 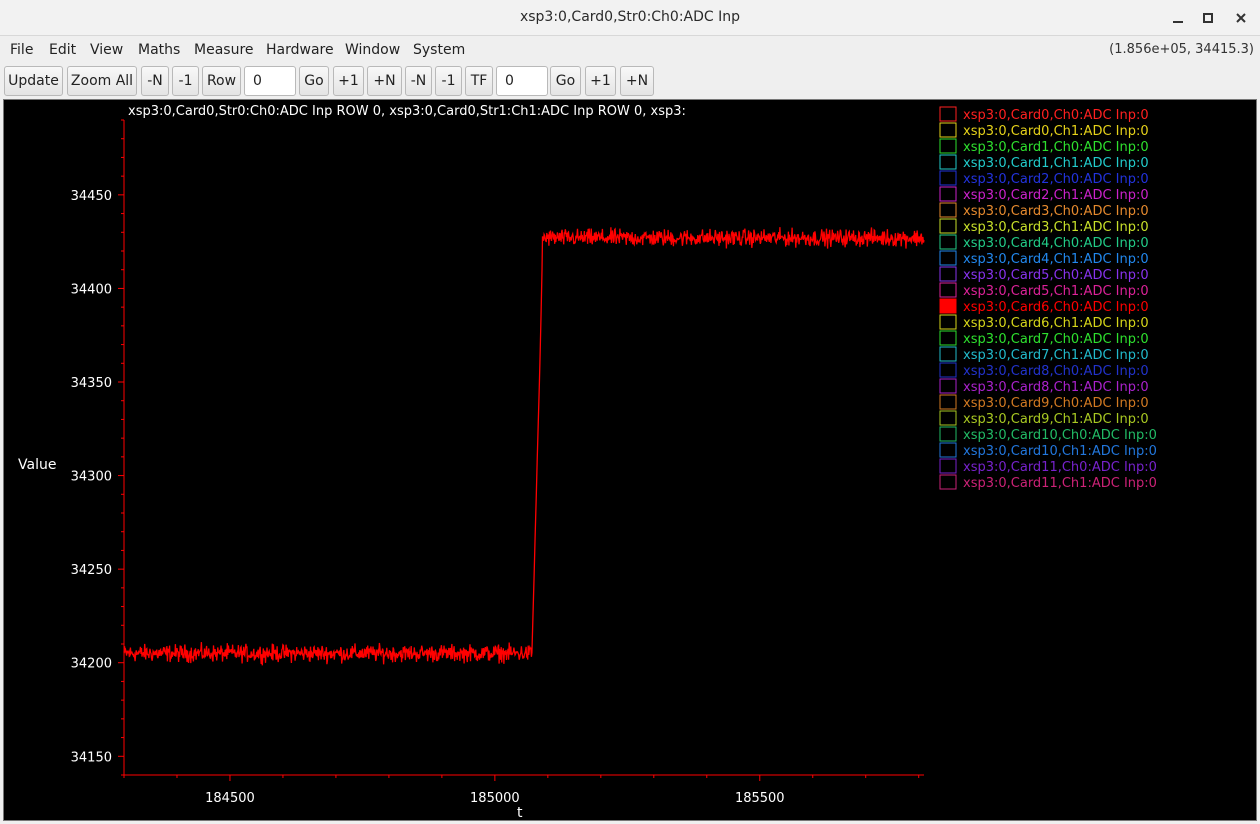 I want to click on y-tick-label: 34400, so click(x=91, y=289).